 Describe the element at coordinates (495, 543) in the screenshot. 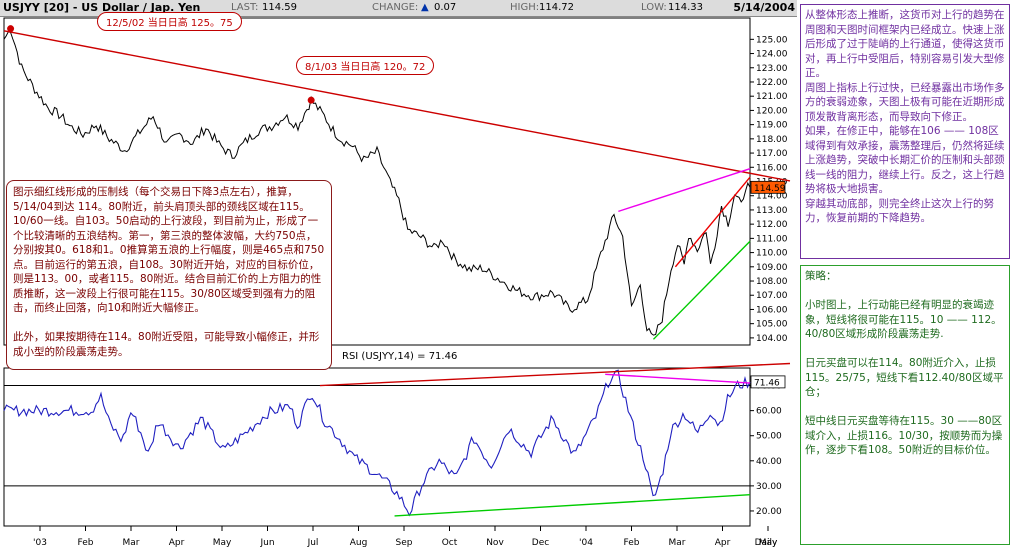

I see `x-tick-label: Nov` at that location.